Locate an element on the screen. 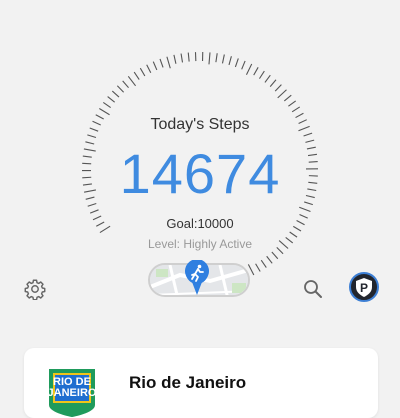 Image resolution: width=400 pixels, height=418 pixels. badge-letter: P is located at coordinates (364, 288).